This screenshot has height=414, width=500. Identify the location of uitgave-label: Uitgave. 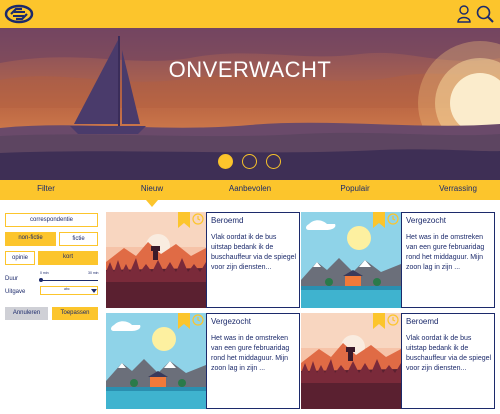
(15, 292).